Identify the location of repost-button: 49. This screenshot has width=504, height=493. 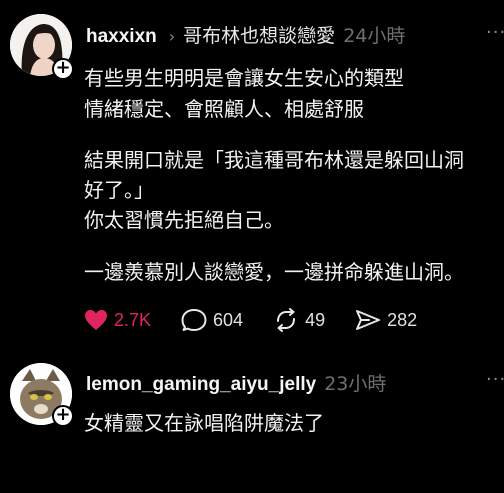
(299, 320).